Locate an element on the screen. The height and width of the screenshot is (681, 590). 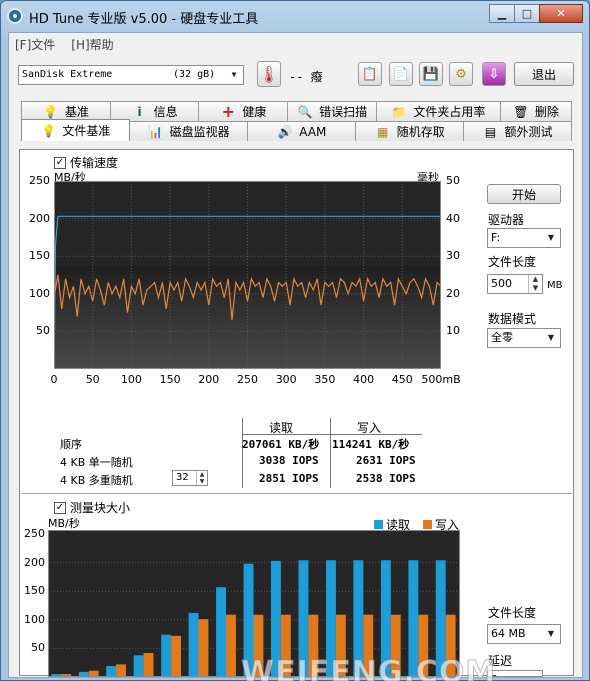
drive-name: SanDisk Extreme is located at coordinates (67, 74).